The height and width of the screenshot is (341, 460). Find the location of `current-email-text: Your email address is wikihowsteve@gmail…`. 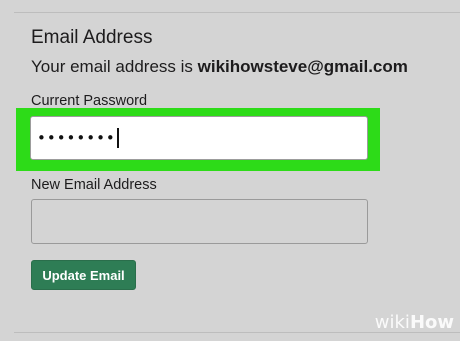

current-email-text: Your email address is wikihowsteve@gmail… is located at coordinates (219, 67).